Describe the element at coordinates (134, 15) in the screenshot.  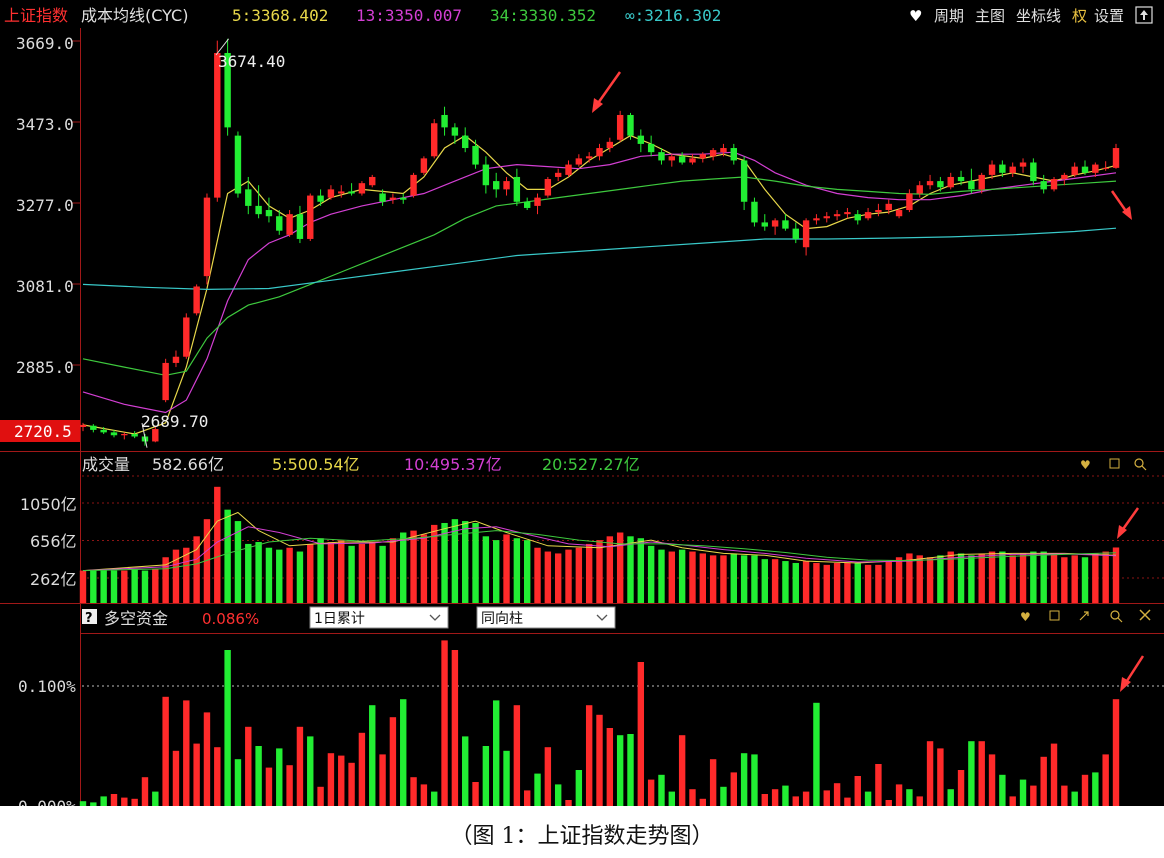
I see `indicator-name: 成本均线(CYC)` at that location.